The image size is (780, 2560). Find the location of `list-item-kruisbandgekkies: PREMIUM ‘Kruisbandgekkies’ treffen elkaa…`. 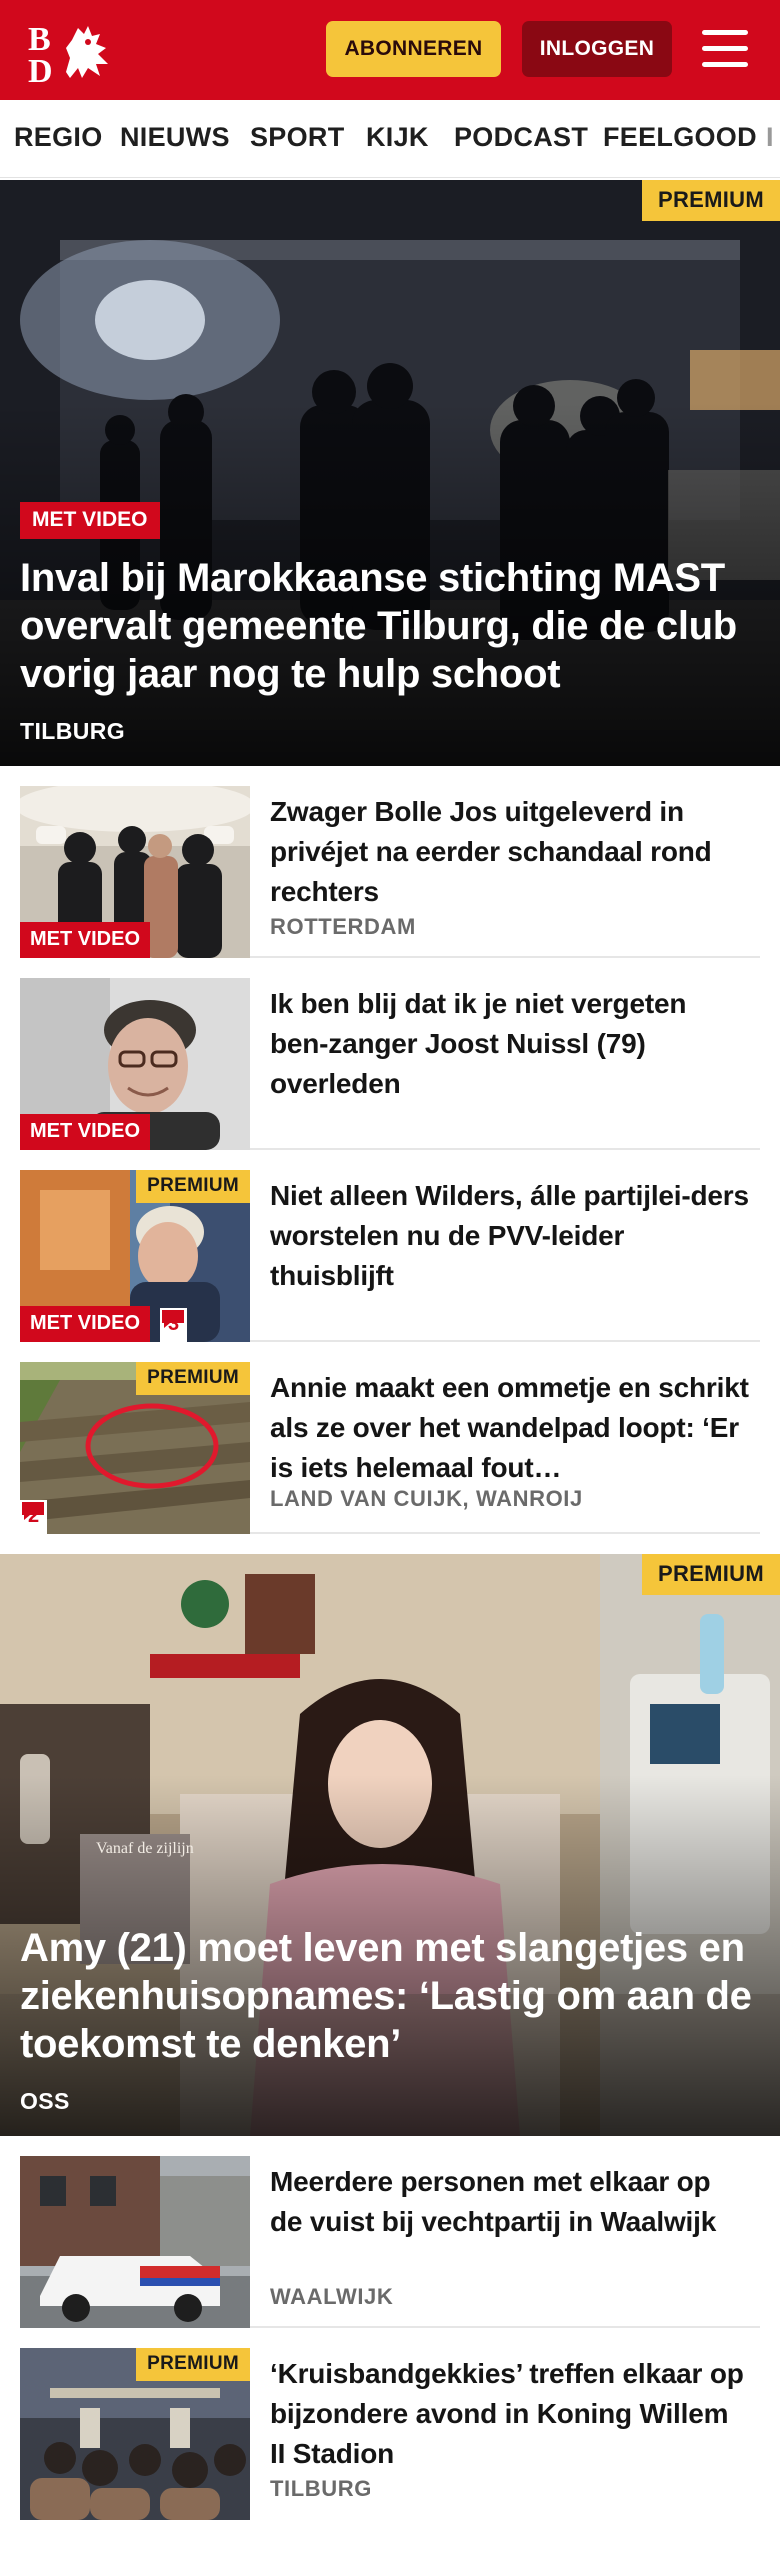

list-item-kruisbandgekkies: PREMIUM ‘Kruisbandgekkies’ treffen elkaa… is located at coordinates (390, 2434).